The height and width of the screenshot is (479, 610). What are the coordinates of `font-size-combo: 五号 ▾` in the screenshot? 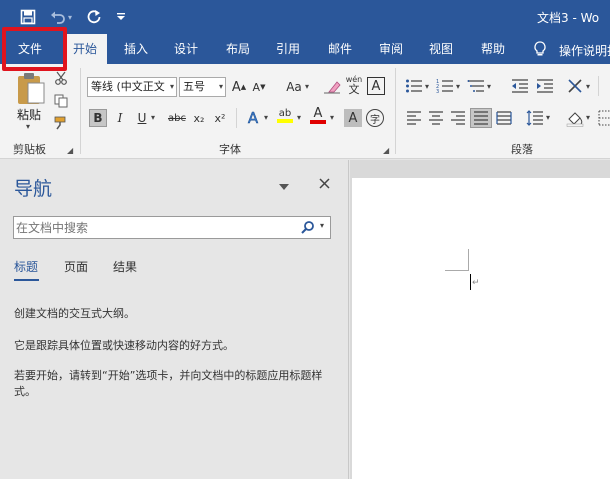 It's located at (202, 87).